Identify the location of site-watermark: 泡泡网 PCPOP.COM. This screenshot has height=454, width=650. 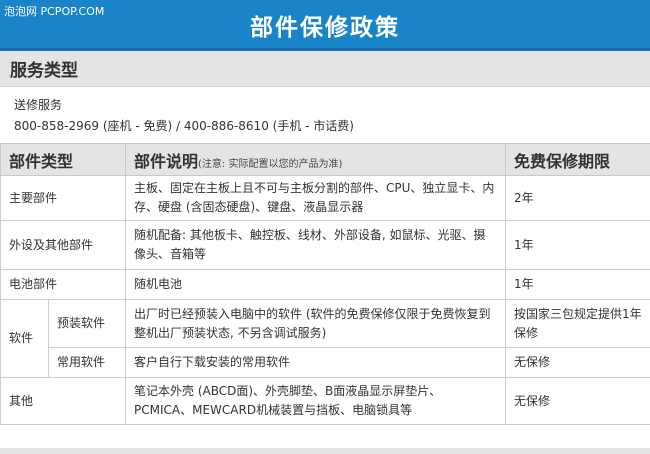
(54, 11).